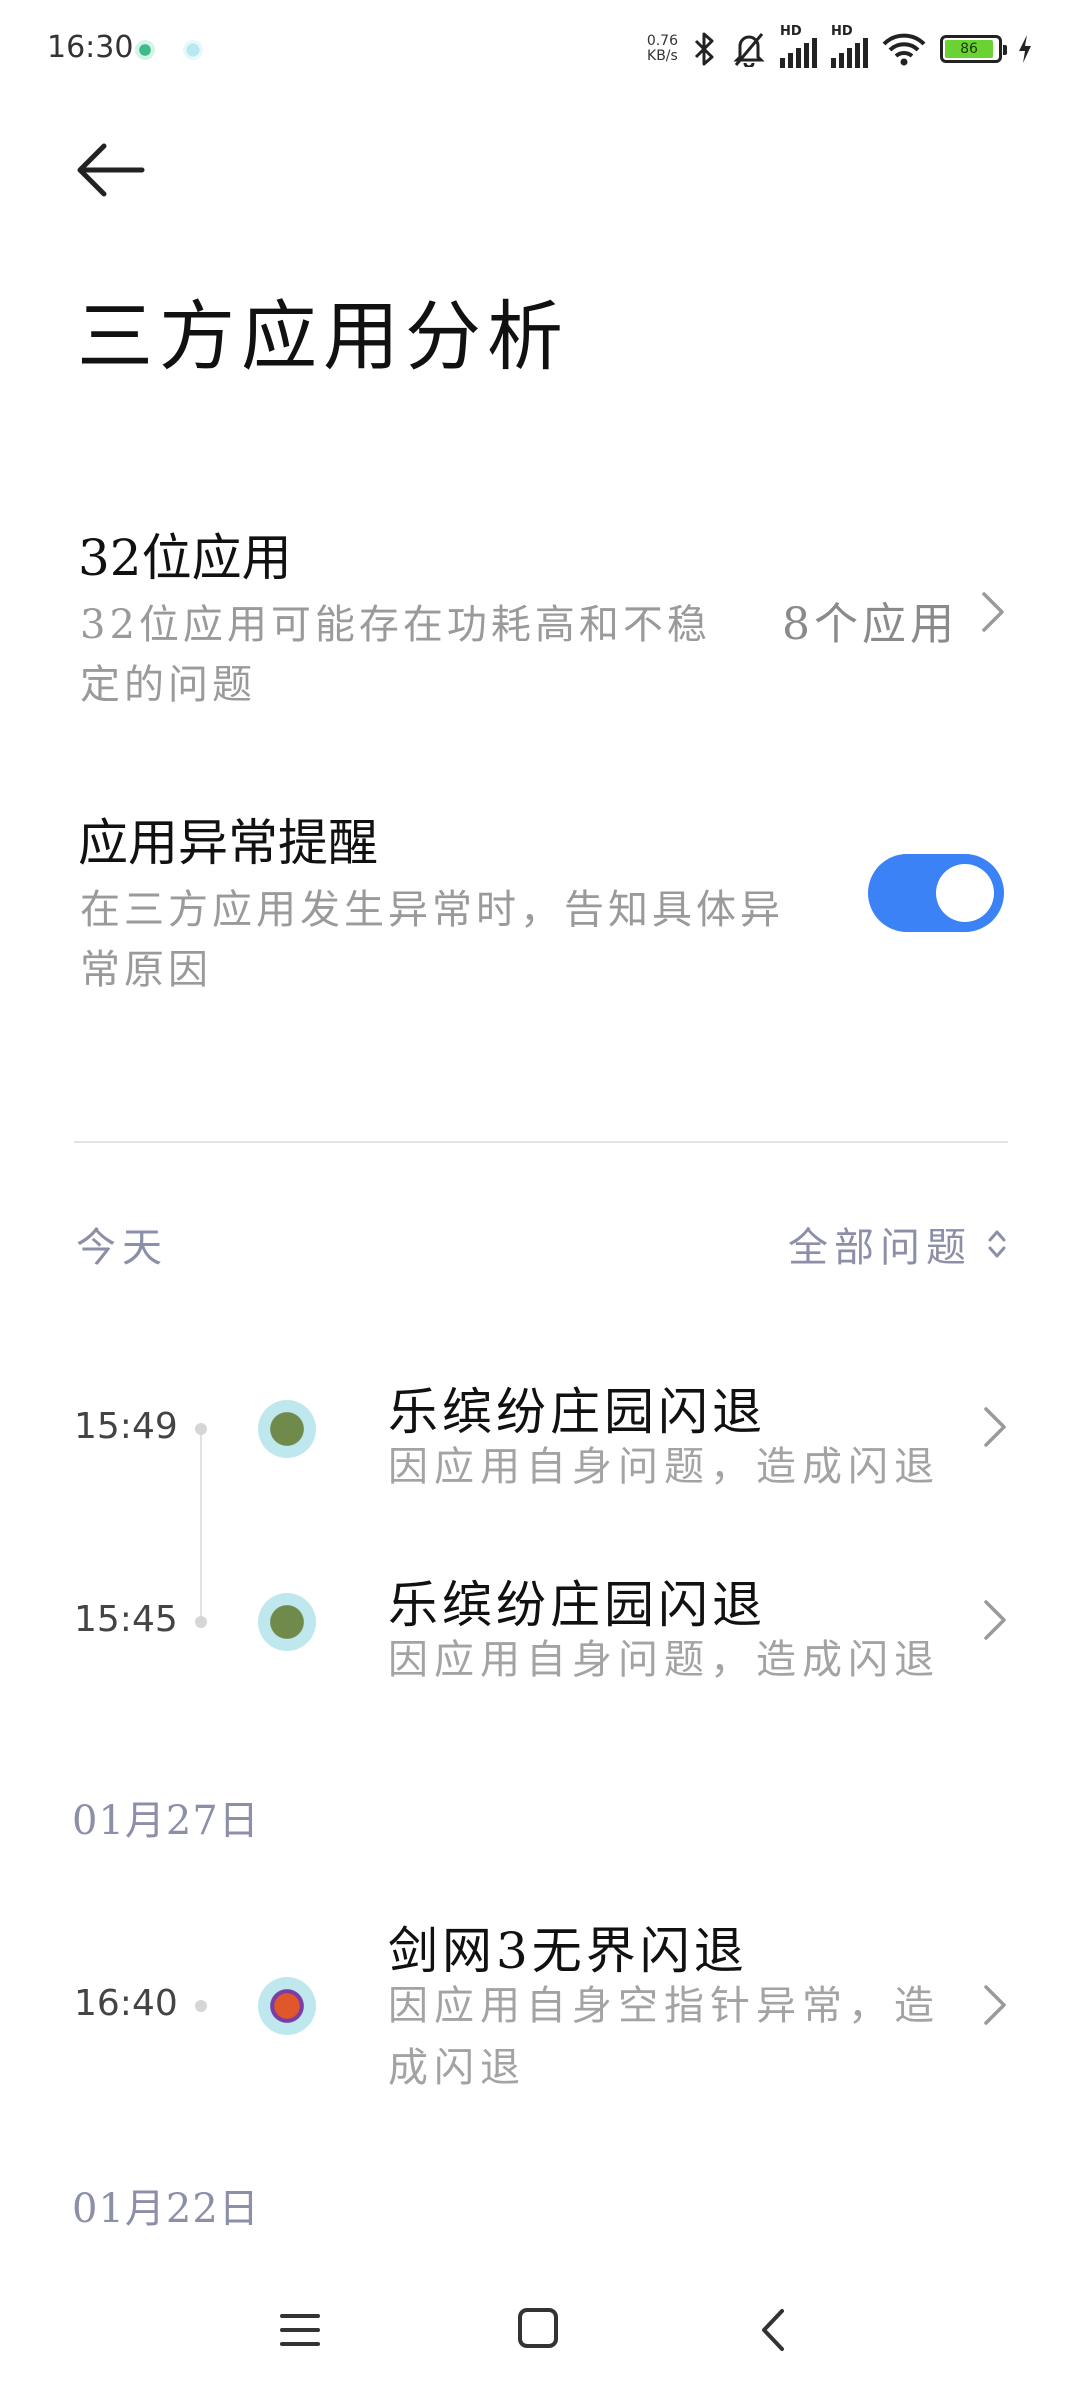  Describe the element at coordinates (664, 2006) in the screenshot. I see `event-desc-line1: 因应用自身空指针异常，造` at that location.